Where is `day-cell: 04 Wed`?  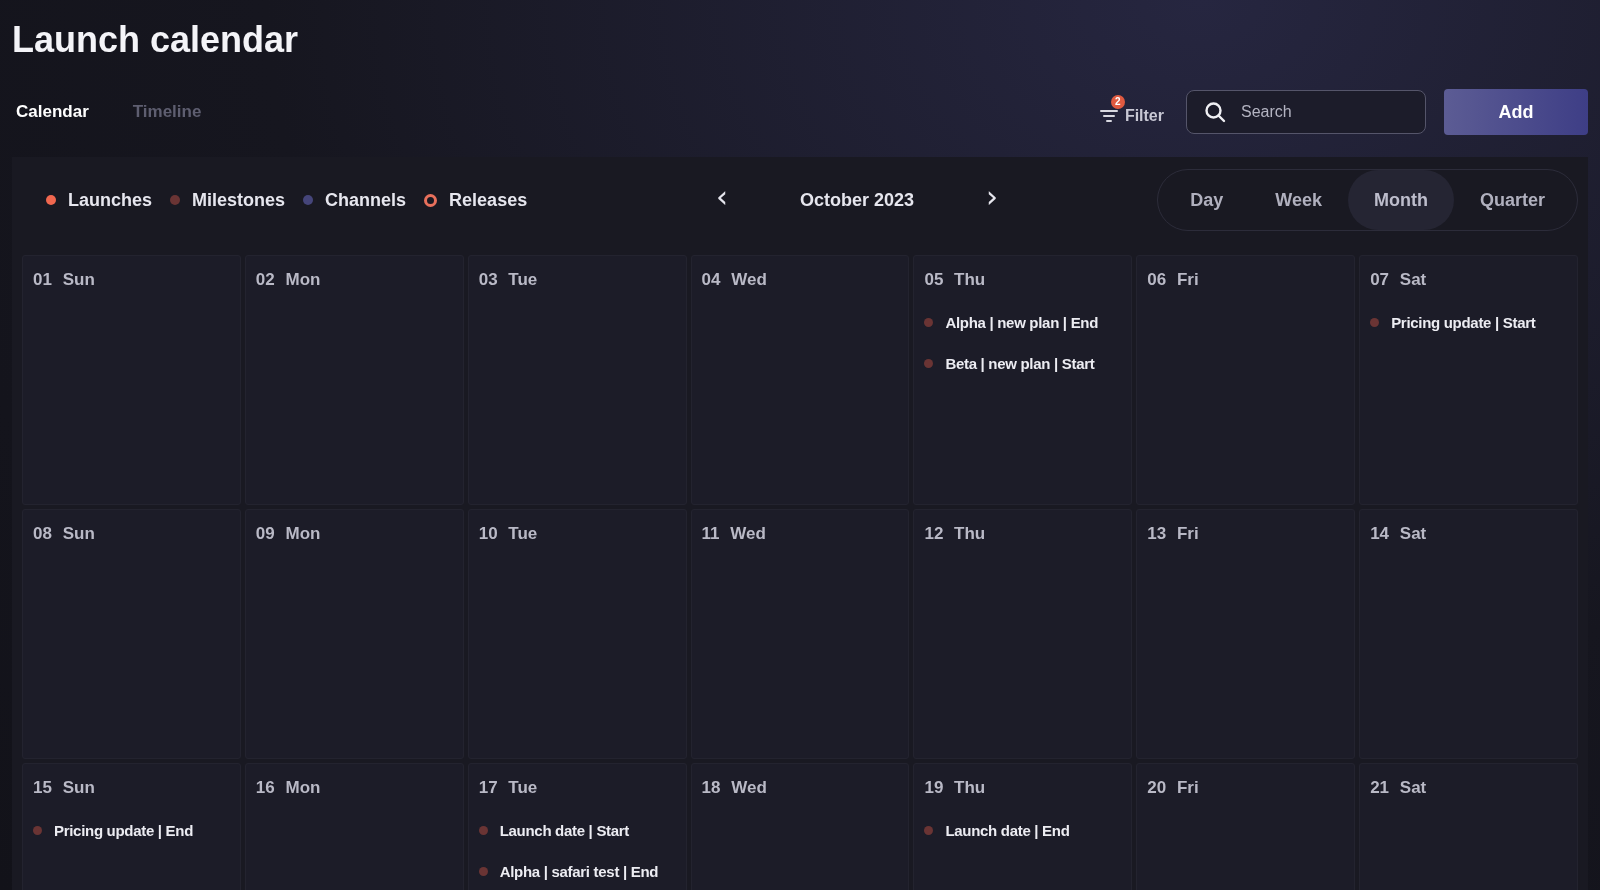 day-cell: 04 Wed is located at coordinates (800, 380).